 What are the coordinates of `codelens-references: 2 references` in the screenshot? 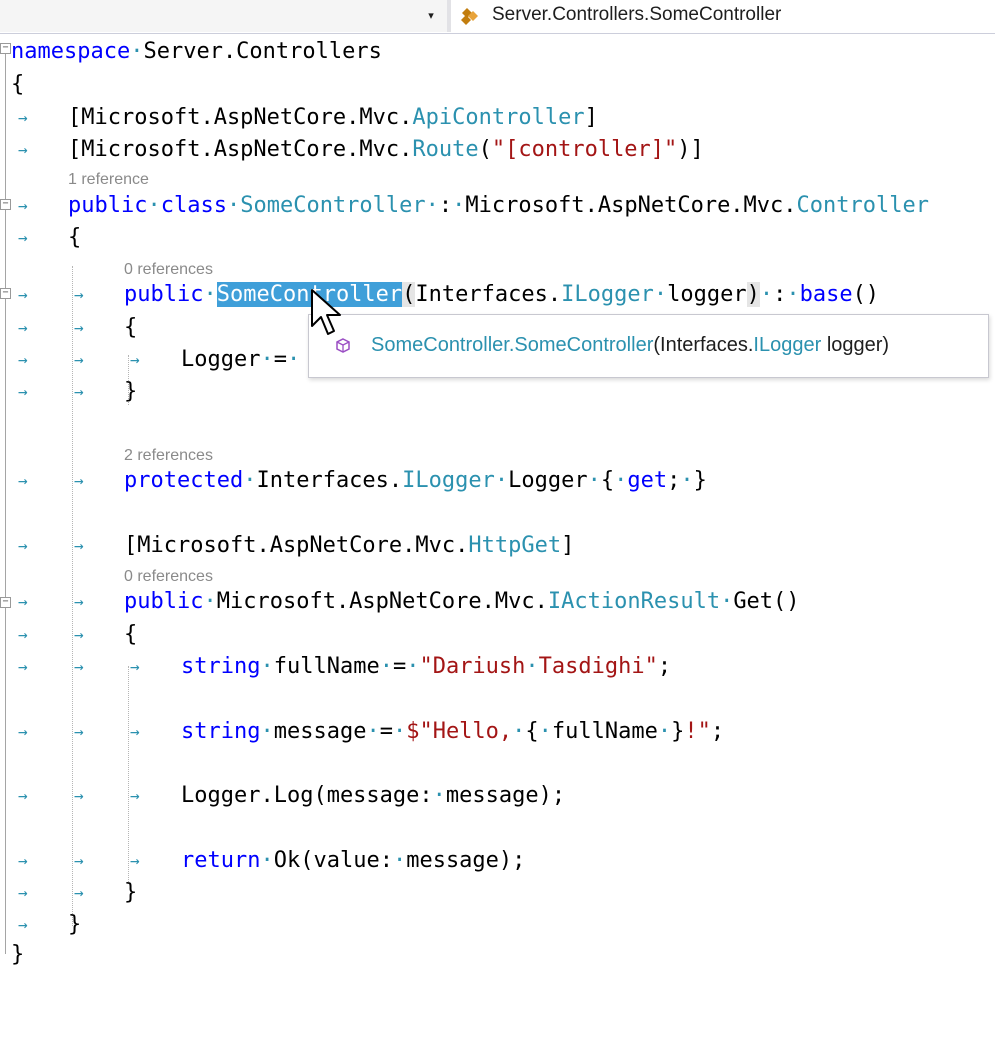 It's located at (168, 456).